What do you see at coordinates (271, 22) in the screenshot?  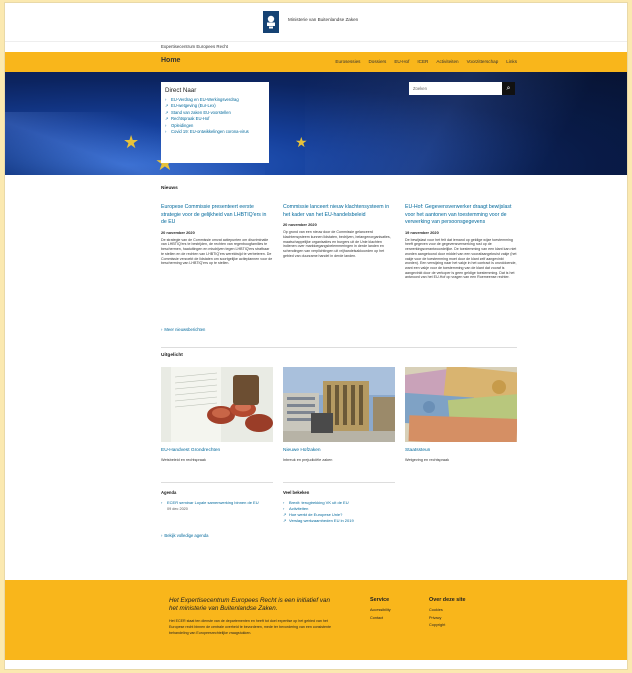 I see `rijksoverheid-logo` at bounding box center [271, 22].